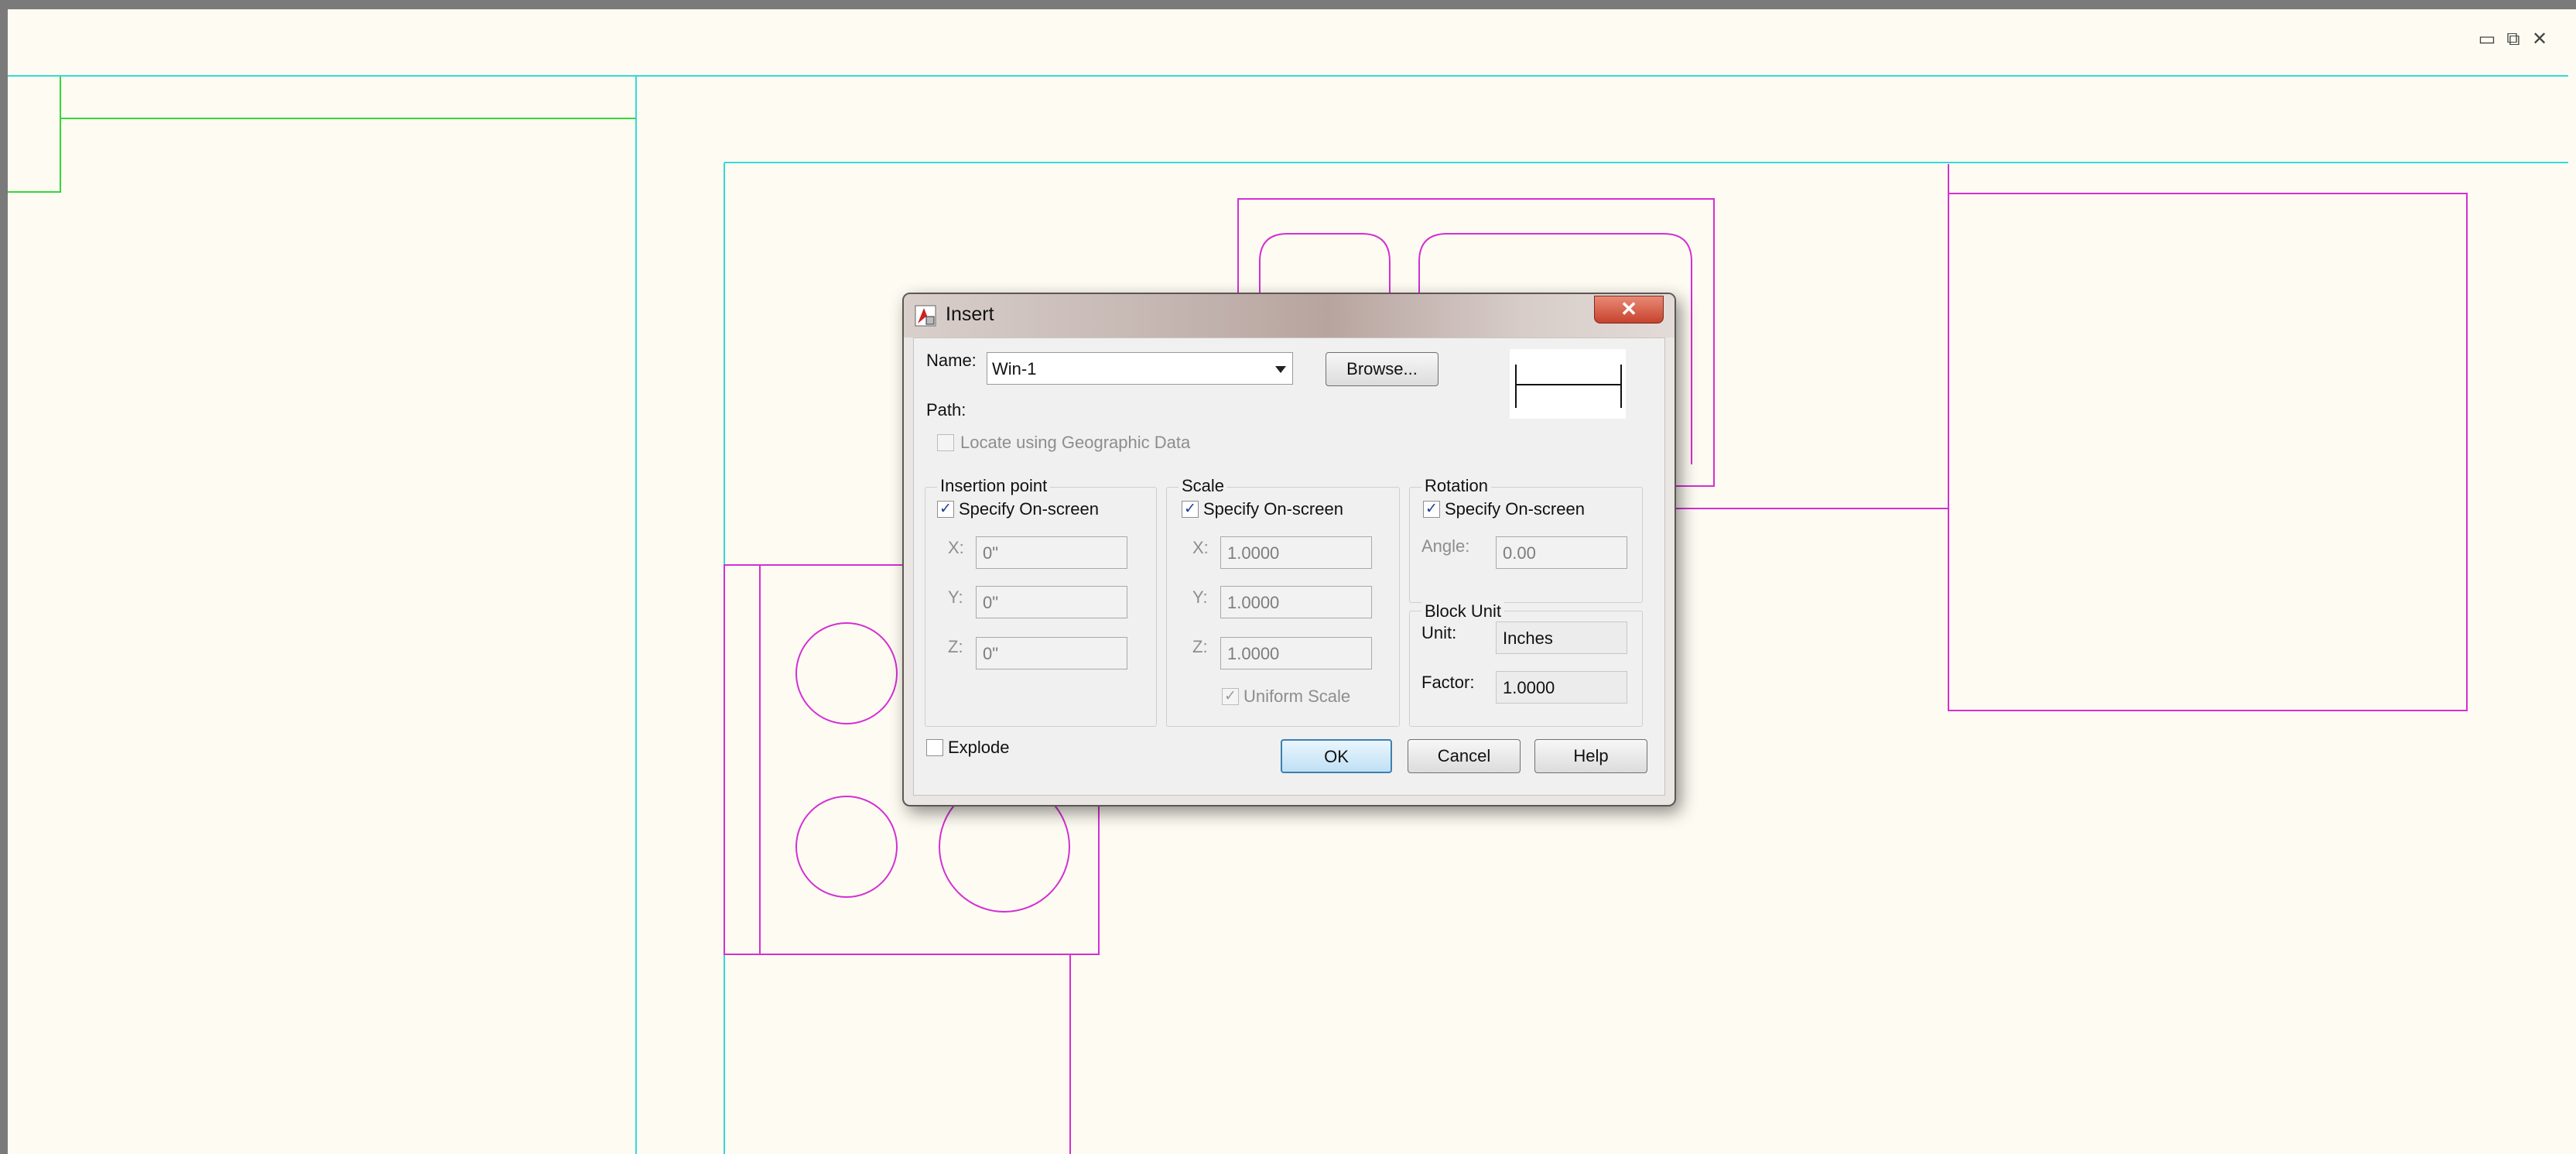  Describe the element at coordinates (935, 747) in the screenshot. I see `explode-checkbox` at that location.